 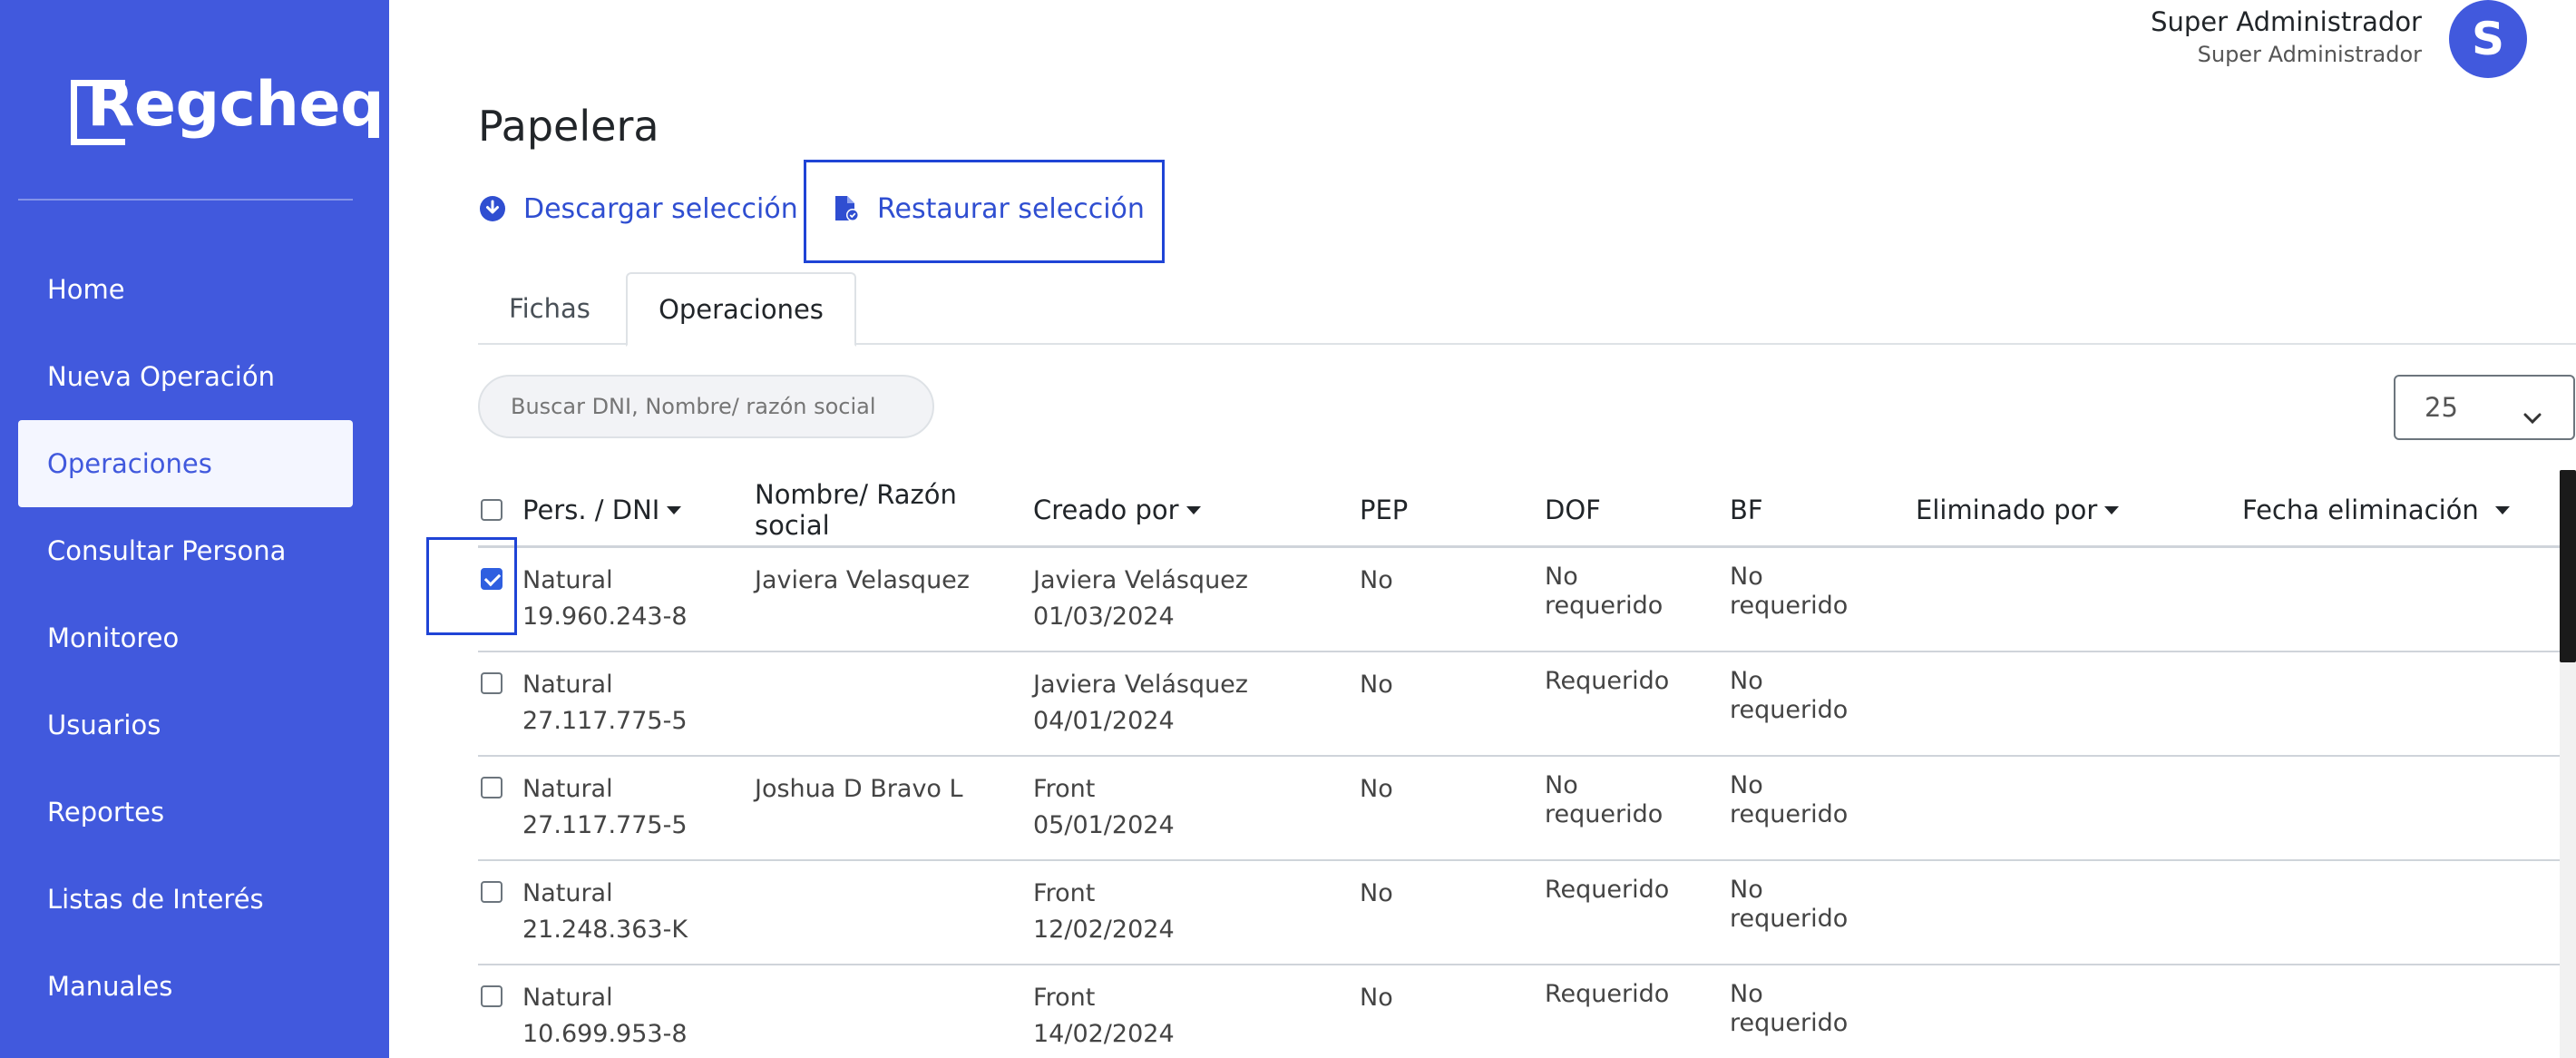 I want to click on page-size-value: 25, so click(x=2441, y=408).